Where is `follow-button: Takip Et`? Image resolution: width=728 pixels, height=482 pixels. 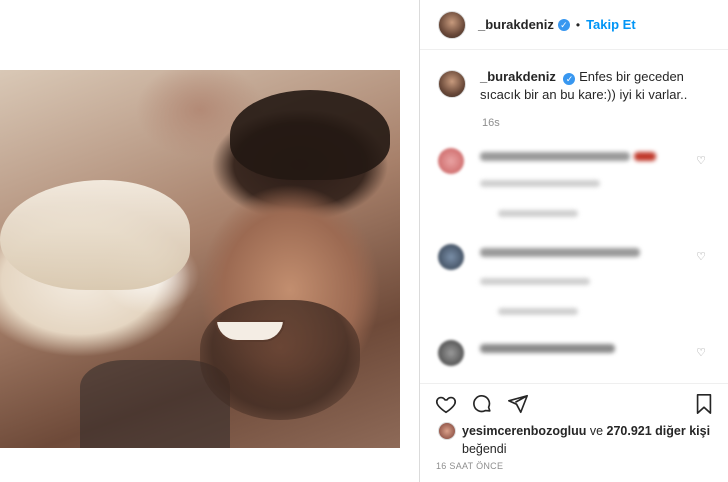 follow-button: Takip Et is located at coordinates (611, 24).